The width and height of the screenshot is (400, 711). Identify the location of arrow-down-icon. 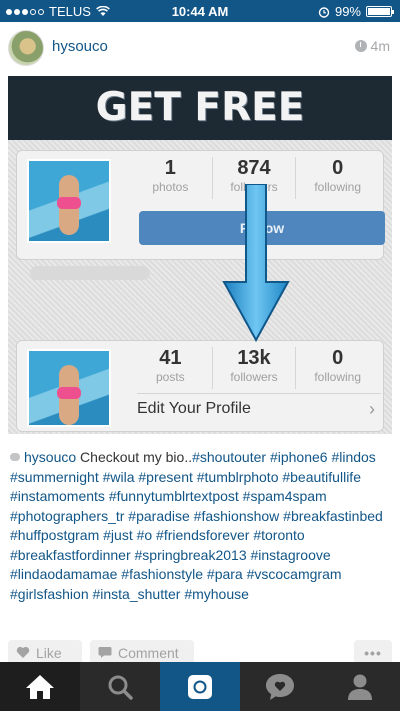
(256, 263).